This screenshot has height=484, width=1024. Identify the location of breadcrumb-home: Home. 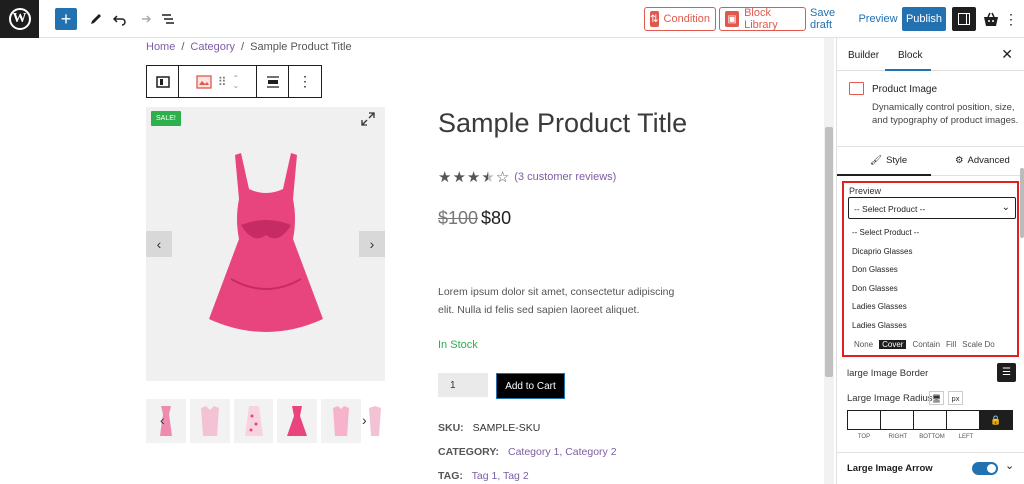
(160, 47).